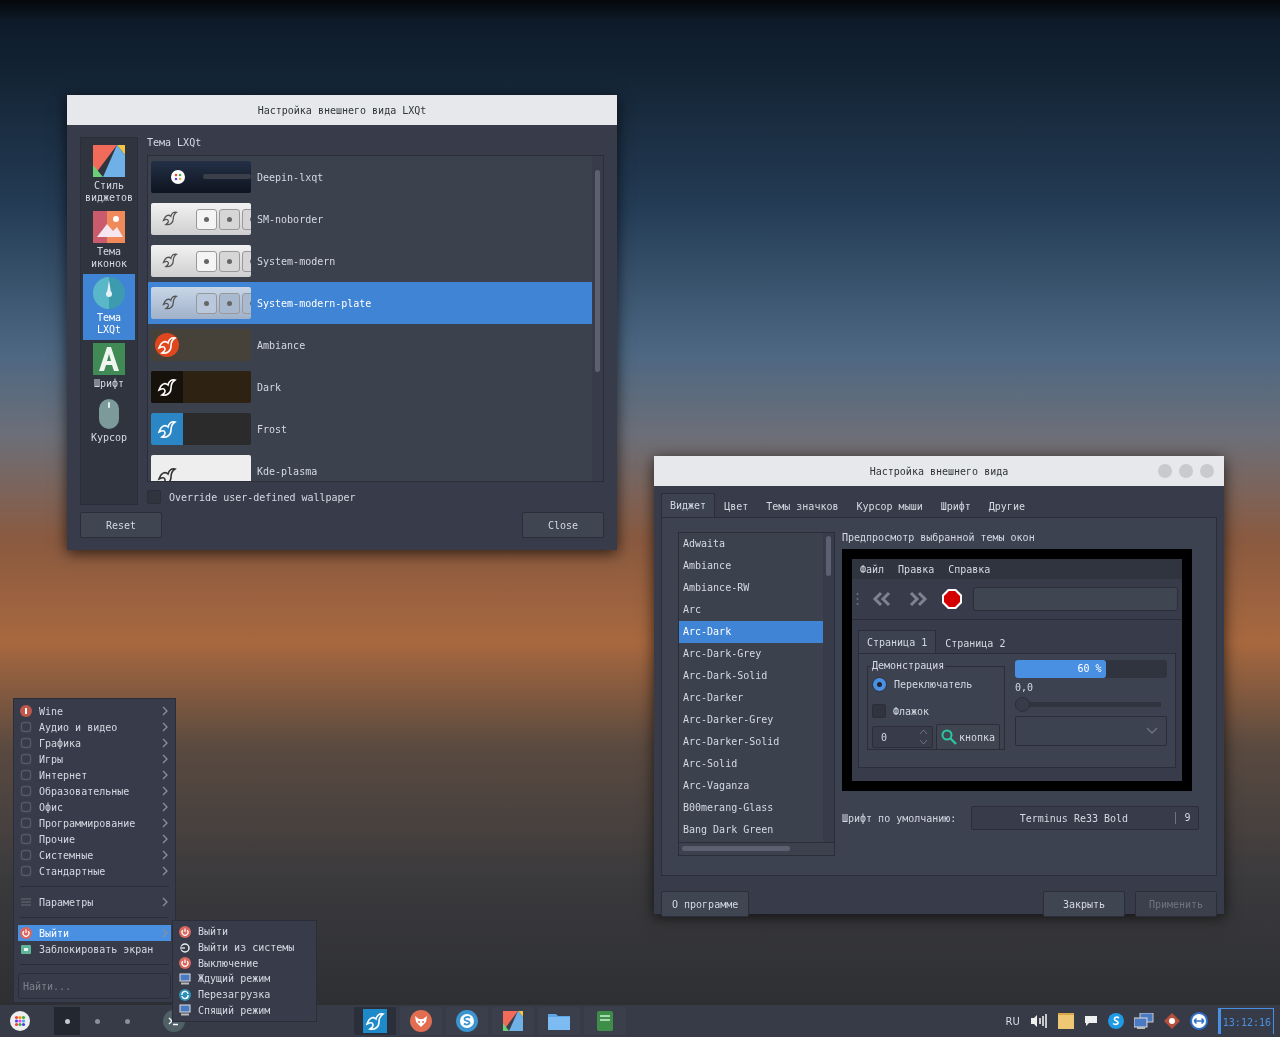  What do you see at coordinates (751, 610) in the screenshot?
I see `list-item: Arc` at bounding box center [751, 610].